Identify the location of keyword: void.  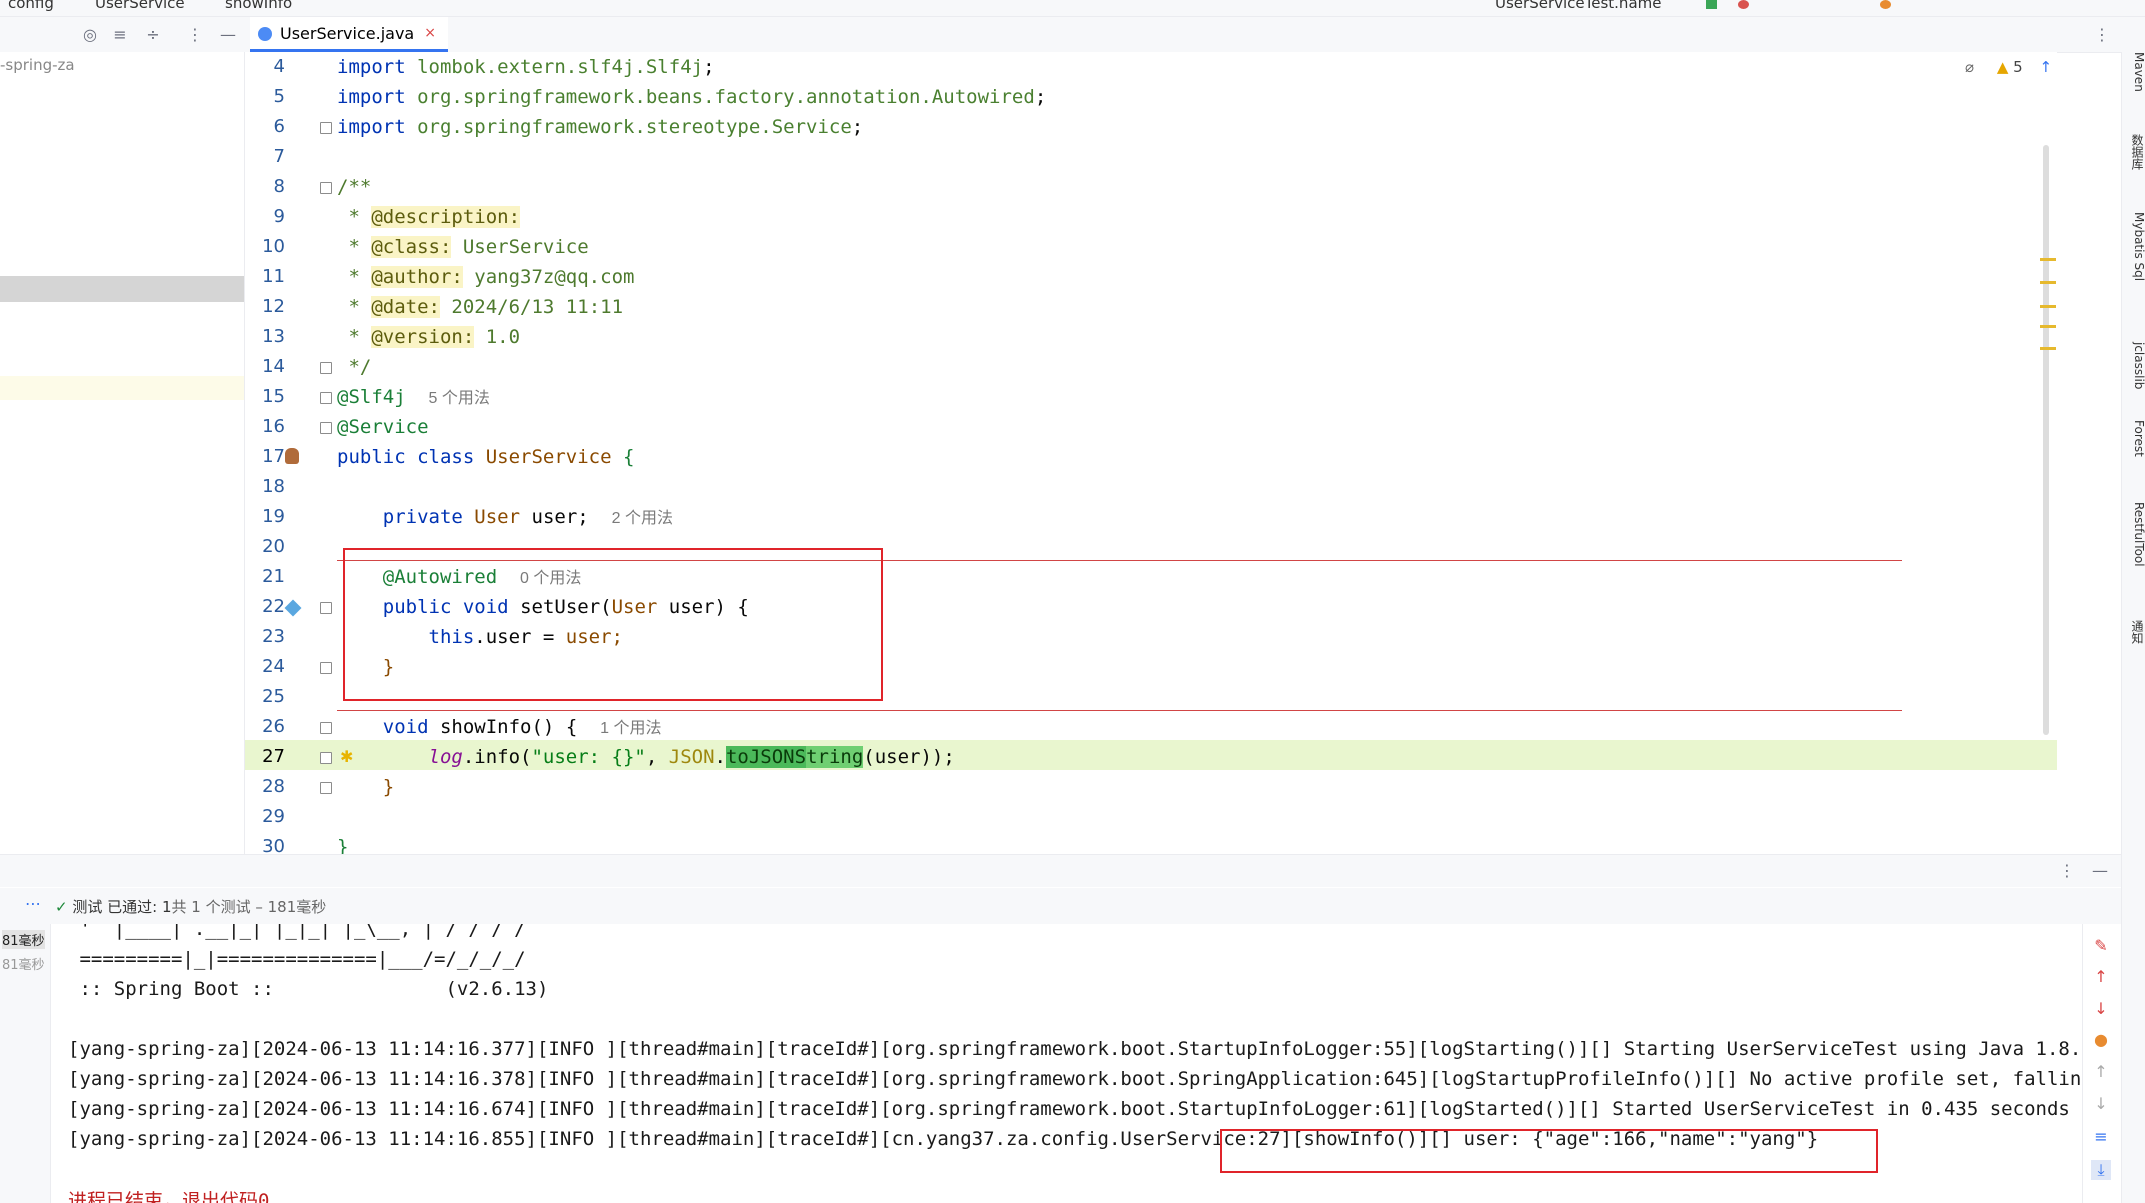
(405, 727).